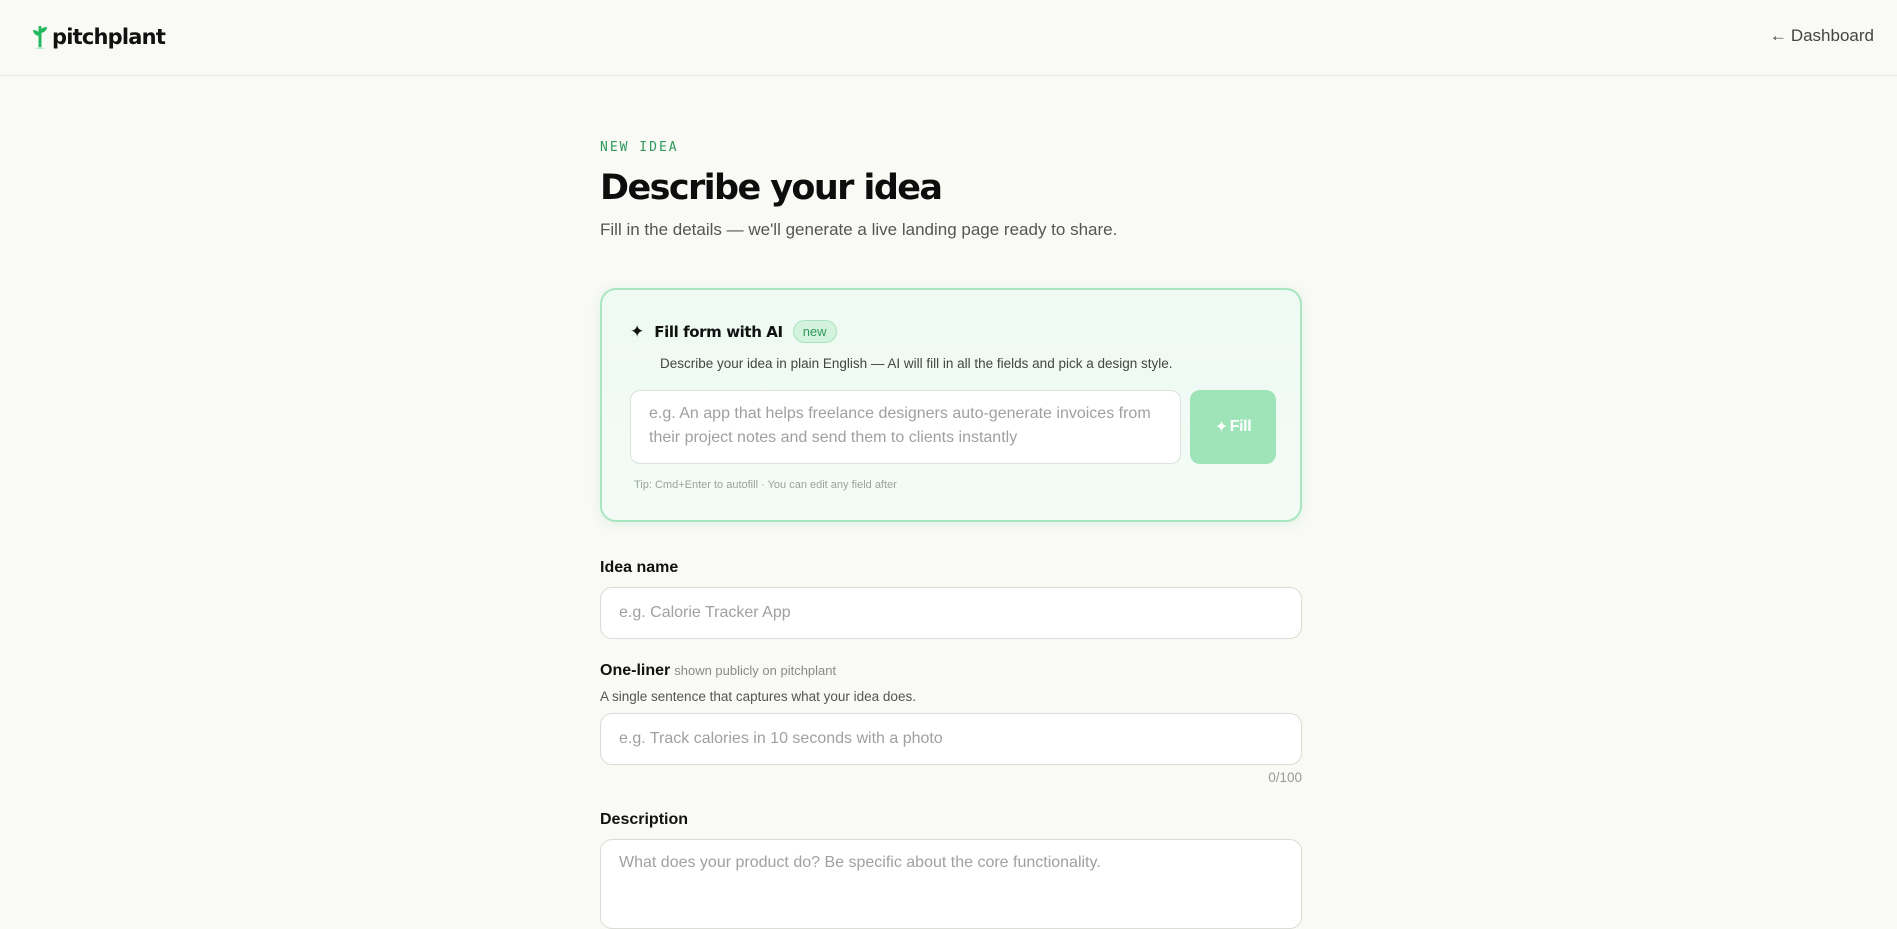 The image size is (1897, 929). Describe the element at coordinates (109, 37) in the screenshot. I see `logo-wordmark: pitchplant` at that location.